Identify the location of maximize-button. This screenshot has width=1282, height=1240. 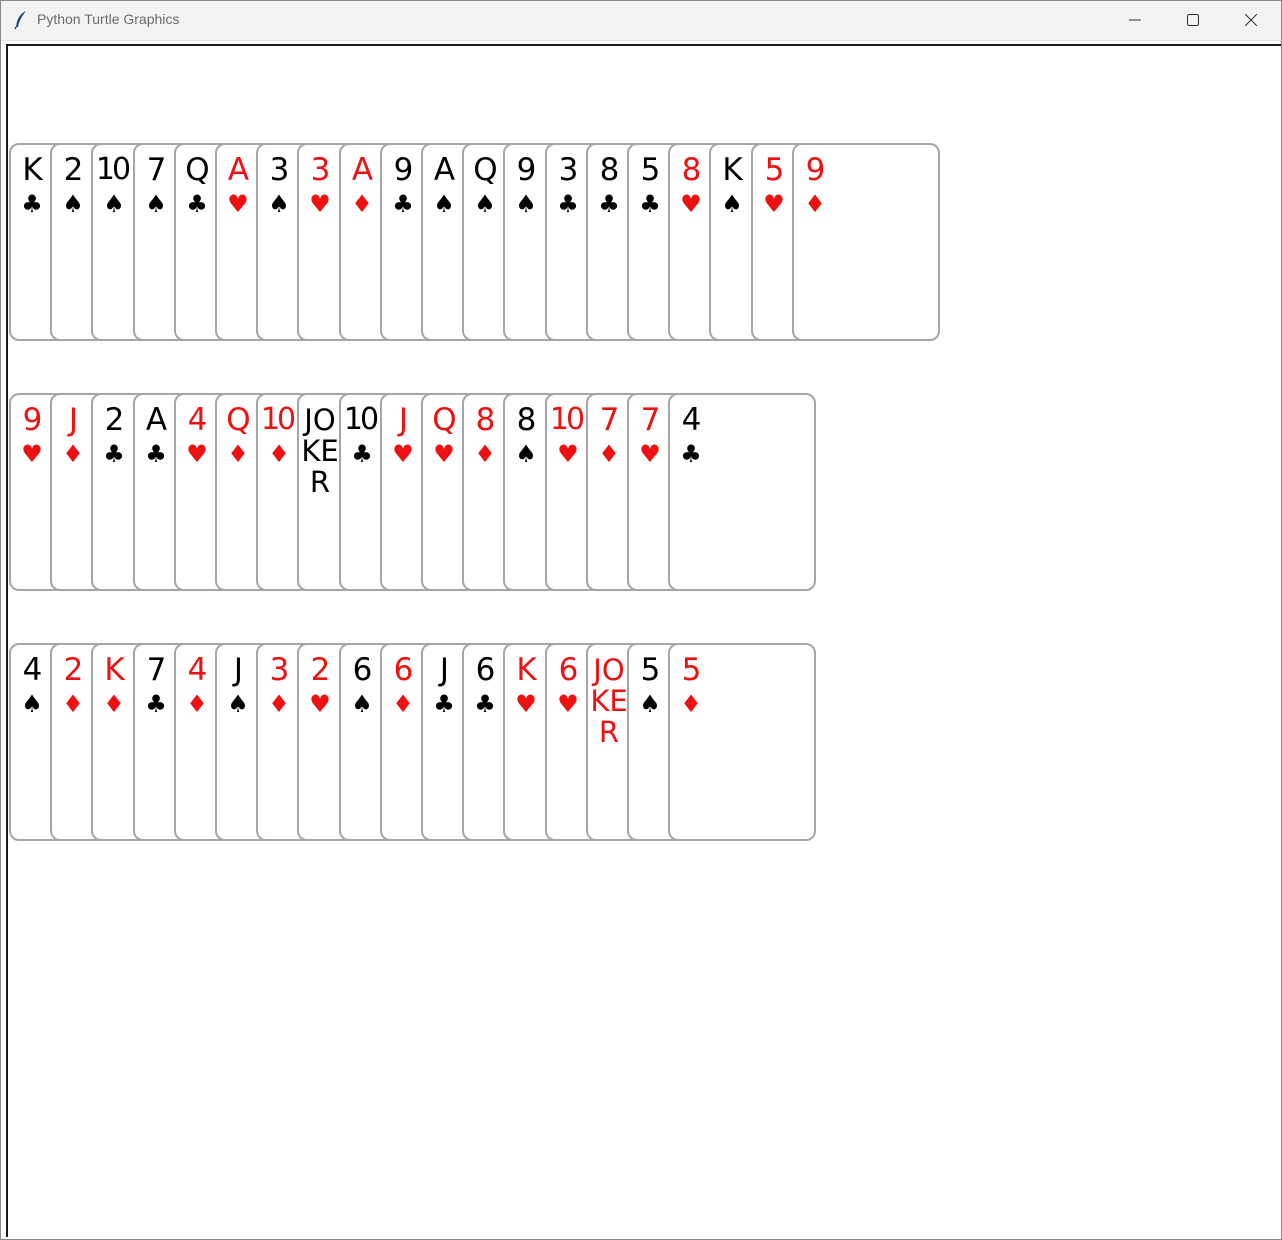
(1193, 20).